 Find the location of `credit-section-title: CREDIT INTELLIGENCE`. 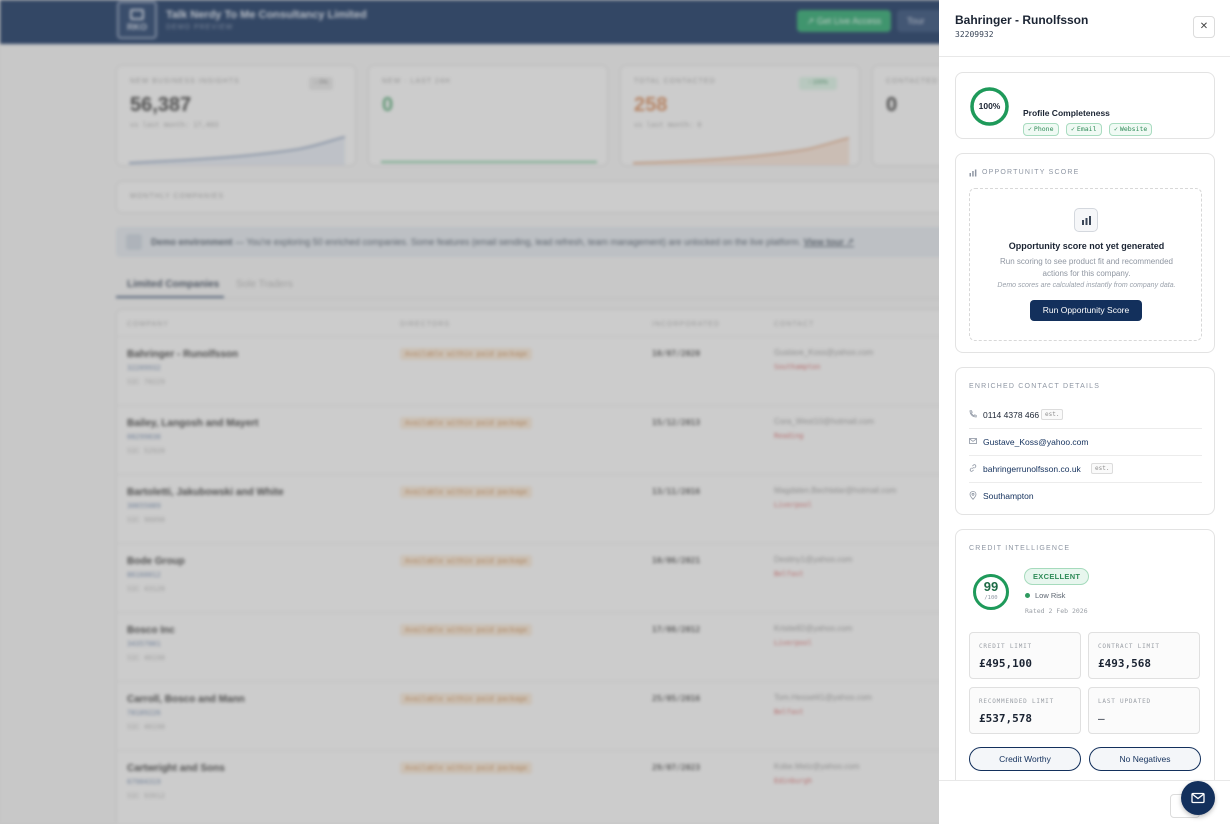

credit-section-title: CREDIT INTELLIGENCE is located at coordinates (1020, 548).